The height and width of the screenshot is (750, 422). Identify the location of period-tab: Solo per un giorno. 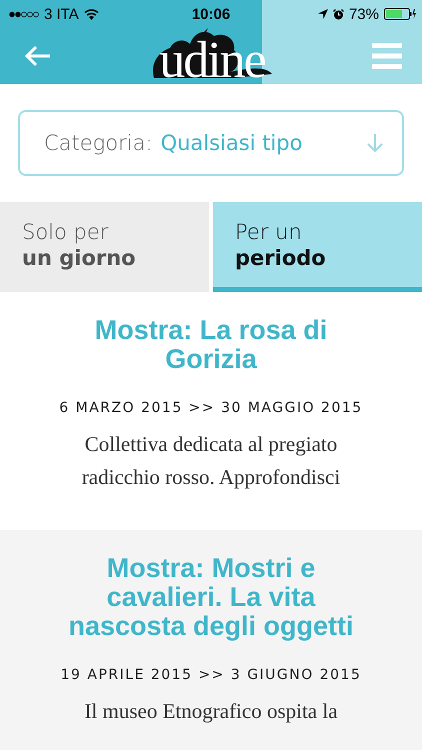
(104, 247).